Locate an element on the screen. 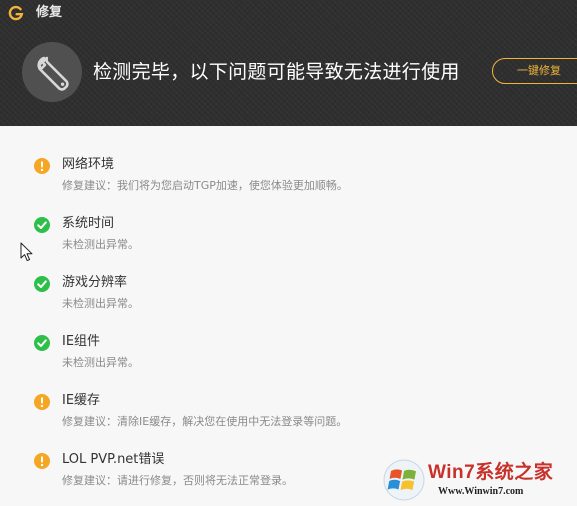 This screenshot has height=506, width=577. list-item: 网络环境 修复建议：我们将为您启动TGP加速，使您体验更加顺畅。 is located at coordinates (294, 179).